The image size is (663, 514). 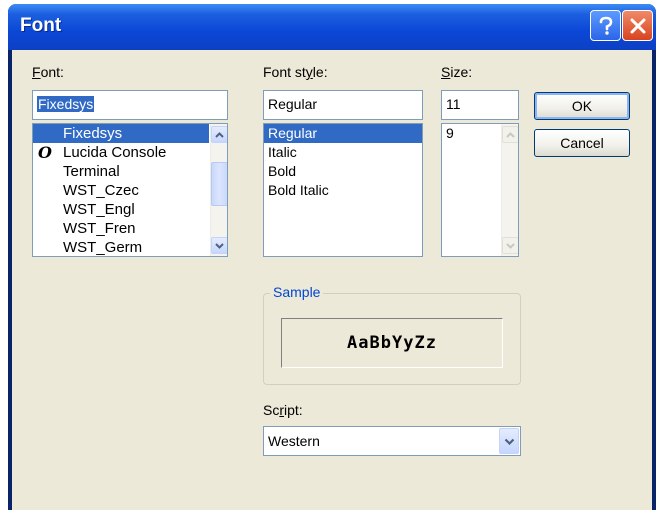 What do you see at coordinates (130, 105) in the screenshot?
I see `font-name-input: Fixedsys` at bounding box center [130, 105].